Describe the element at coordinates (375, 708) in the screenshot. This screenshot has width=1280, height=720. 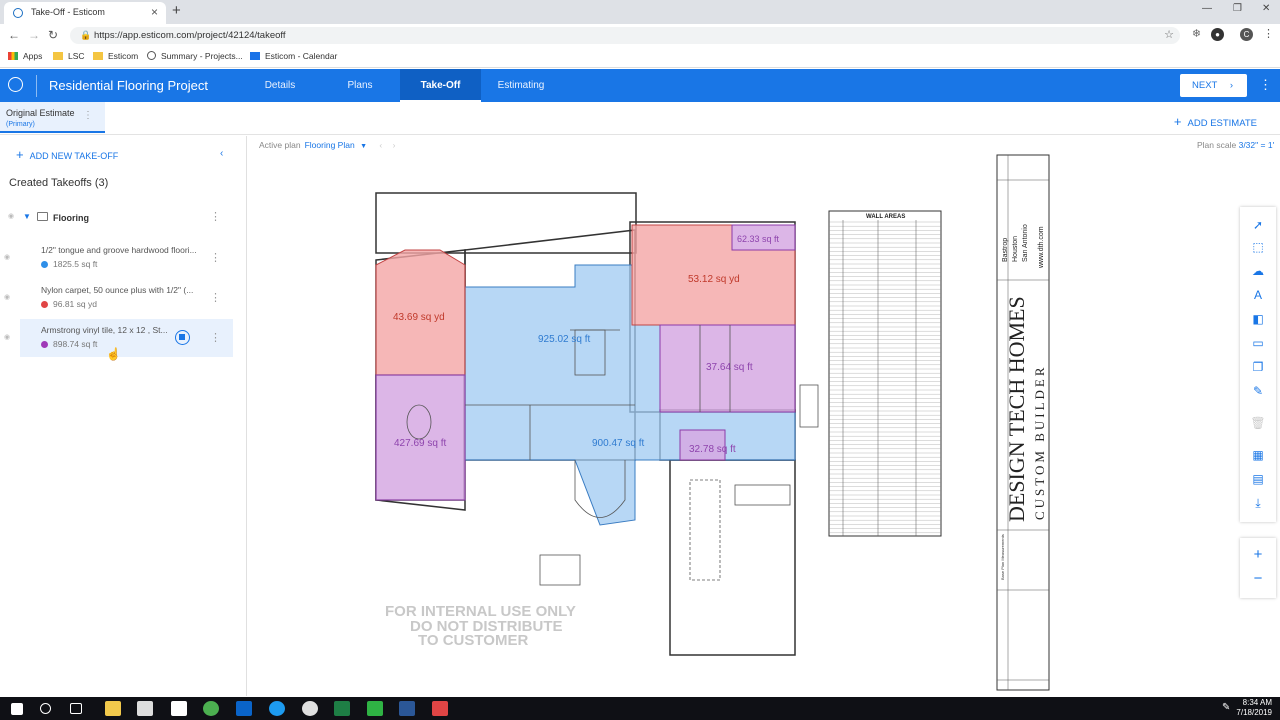
I see `camtasia-icon` at that location.